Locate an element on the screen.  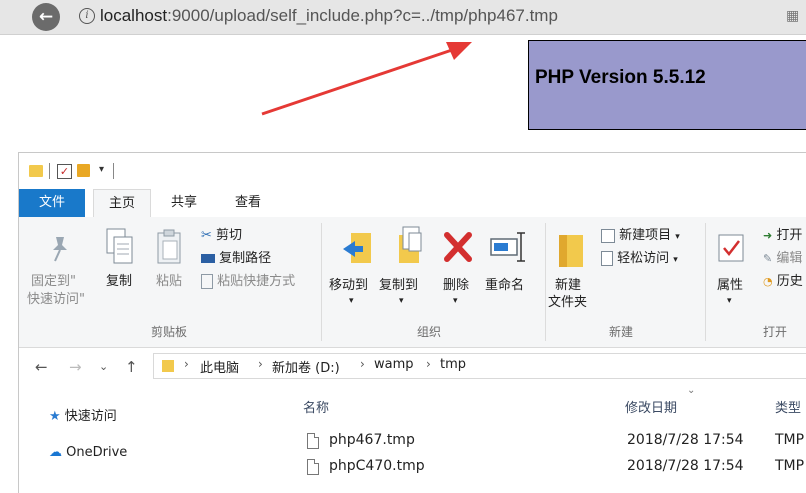
breadcrumb-wamp: wamp is located at coordinates (394, 364).